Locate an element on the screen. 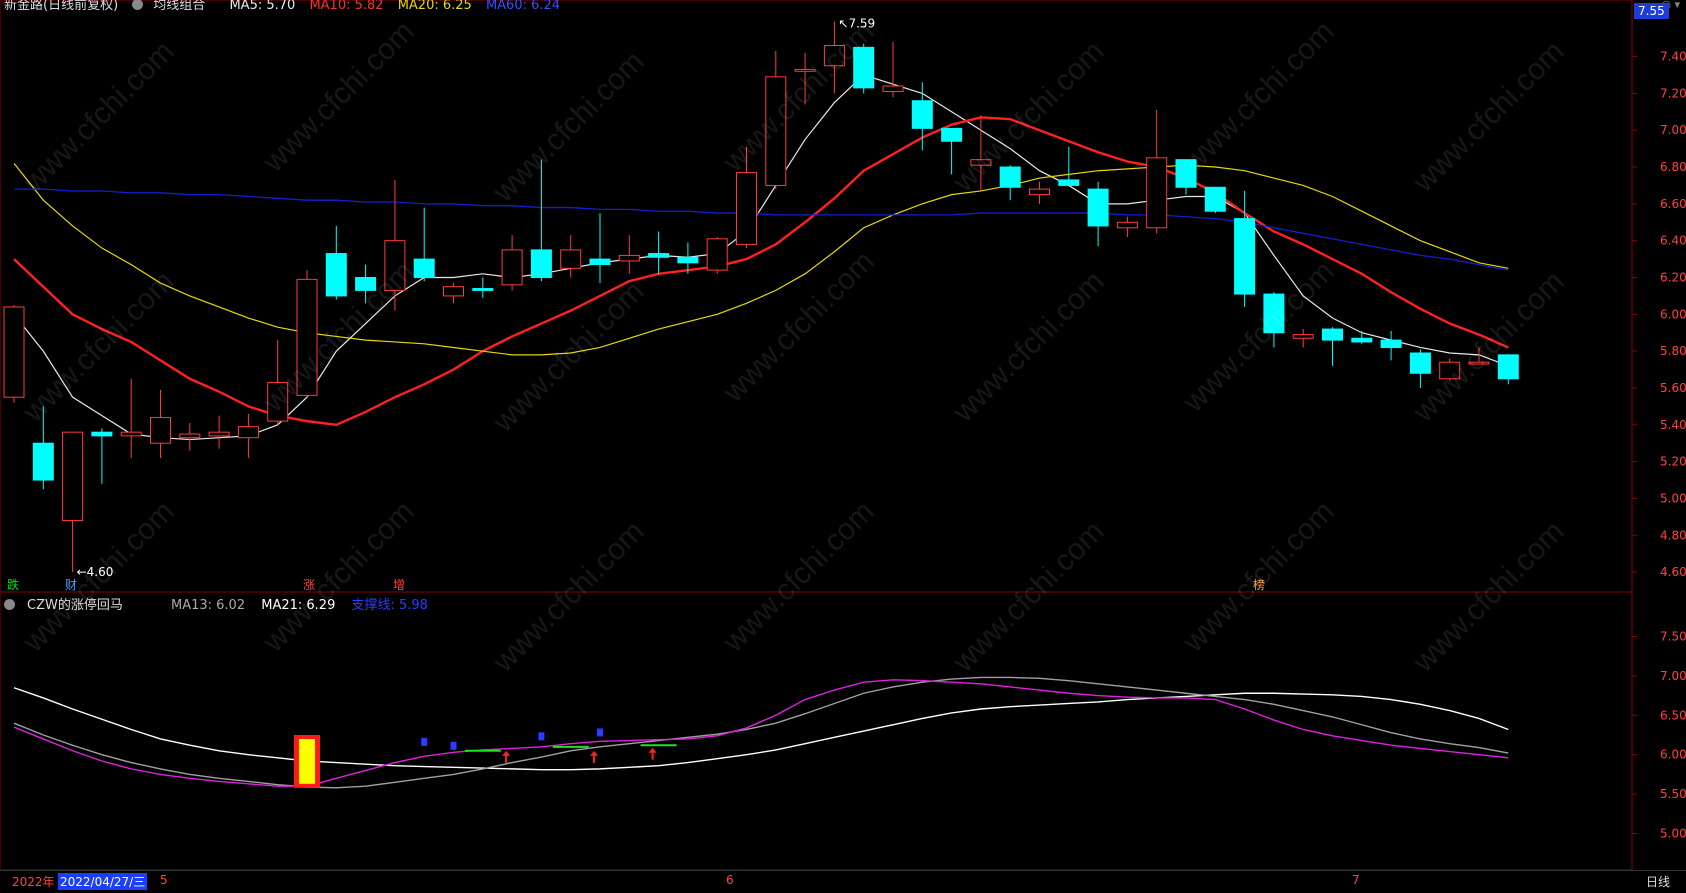  sub-indicator-name: CZW的涨停回马 is located at coordinates (75, 605).